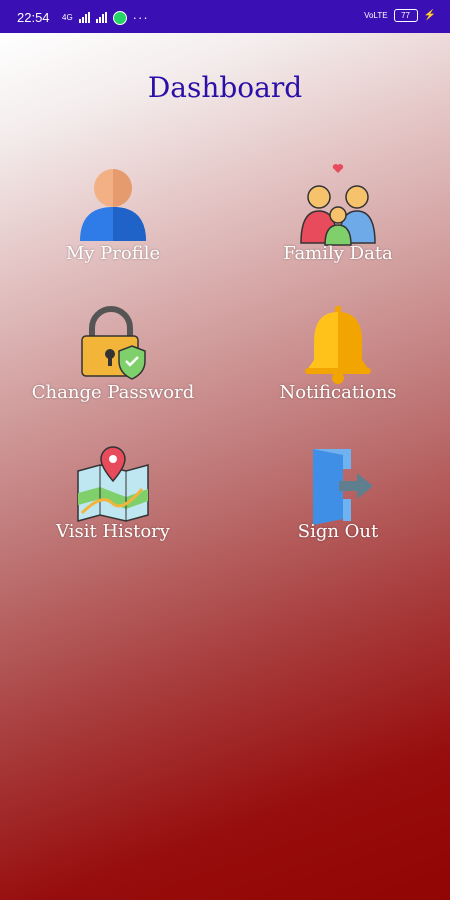 Image resolution: width=450 pixels, height=900 pixels. Describe the element at coordinates (429, 15) in the screenshot. I see `charging-icon: ⚡` at that location.